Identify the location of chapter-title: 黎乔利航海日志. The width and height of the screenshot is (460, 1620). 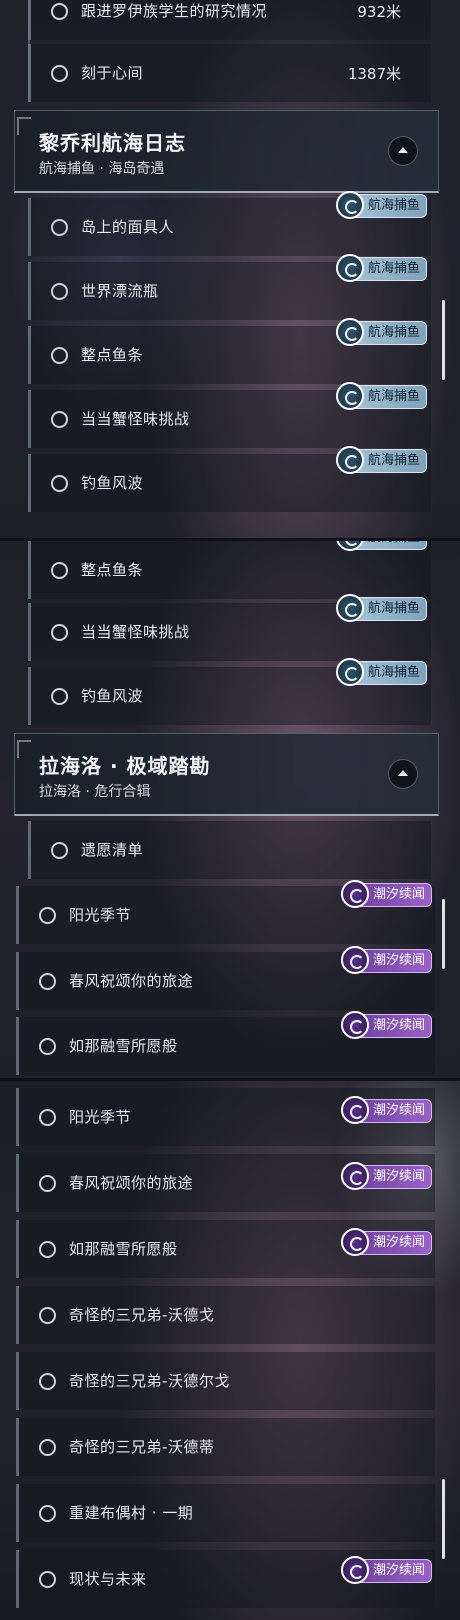
(112, 143).